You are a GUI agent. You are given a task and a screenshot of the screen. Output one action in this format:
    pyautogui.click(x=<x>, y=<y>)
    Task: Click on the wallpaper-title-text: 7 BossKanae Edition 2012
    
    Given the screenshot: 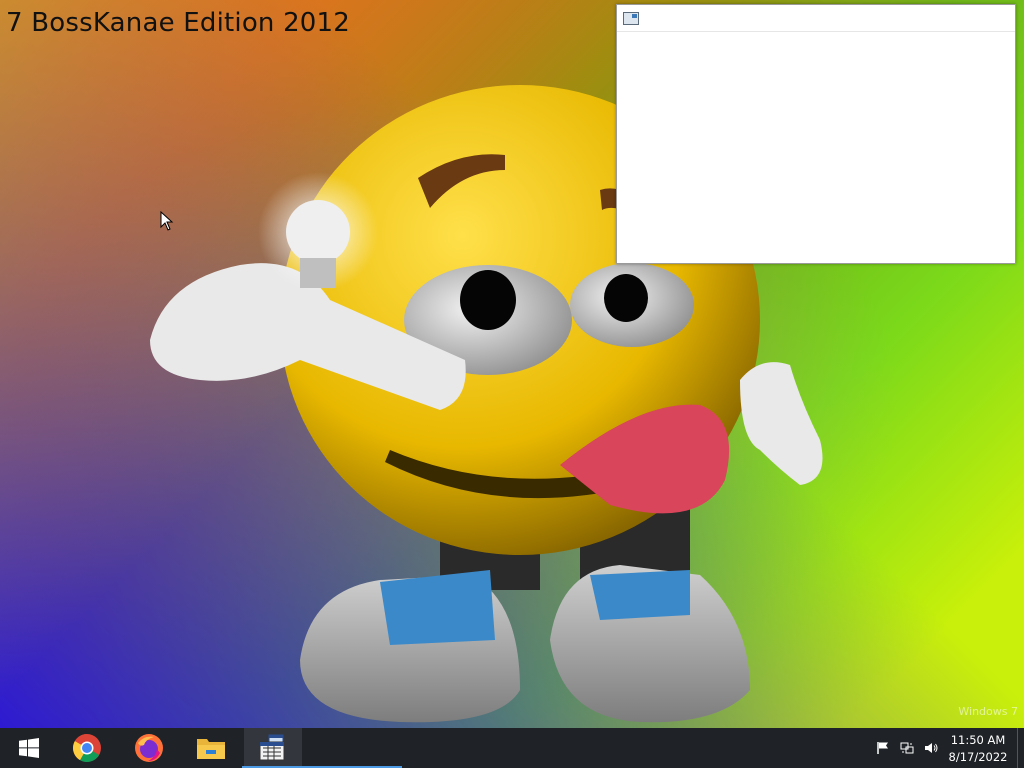 What is the action you would take?
    pyautogui.click(x=178, y=23)
    